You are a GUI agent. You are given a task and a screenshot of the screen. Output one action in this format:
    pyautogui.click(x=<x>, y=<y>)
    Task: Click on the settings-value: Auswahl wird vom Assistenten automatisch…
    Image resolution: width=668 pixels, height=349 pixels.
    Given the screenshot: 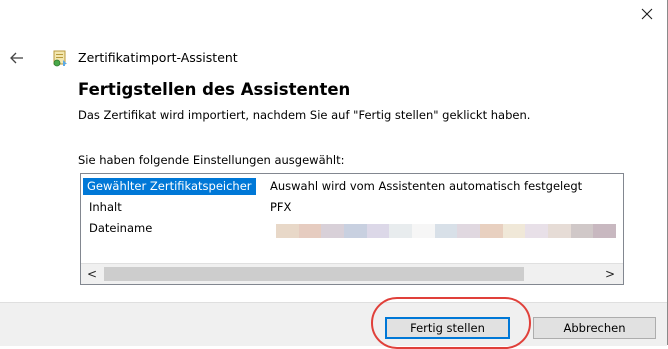 What is the action you would take?
    pyautogui.click(x=426, y=186)
    